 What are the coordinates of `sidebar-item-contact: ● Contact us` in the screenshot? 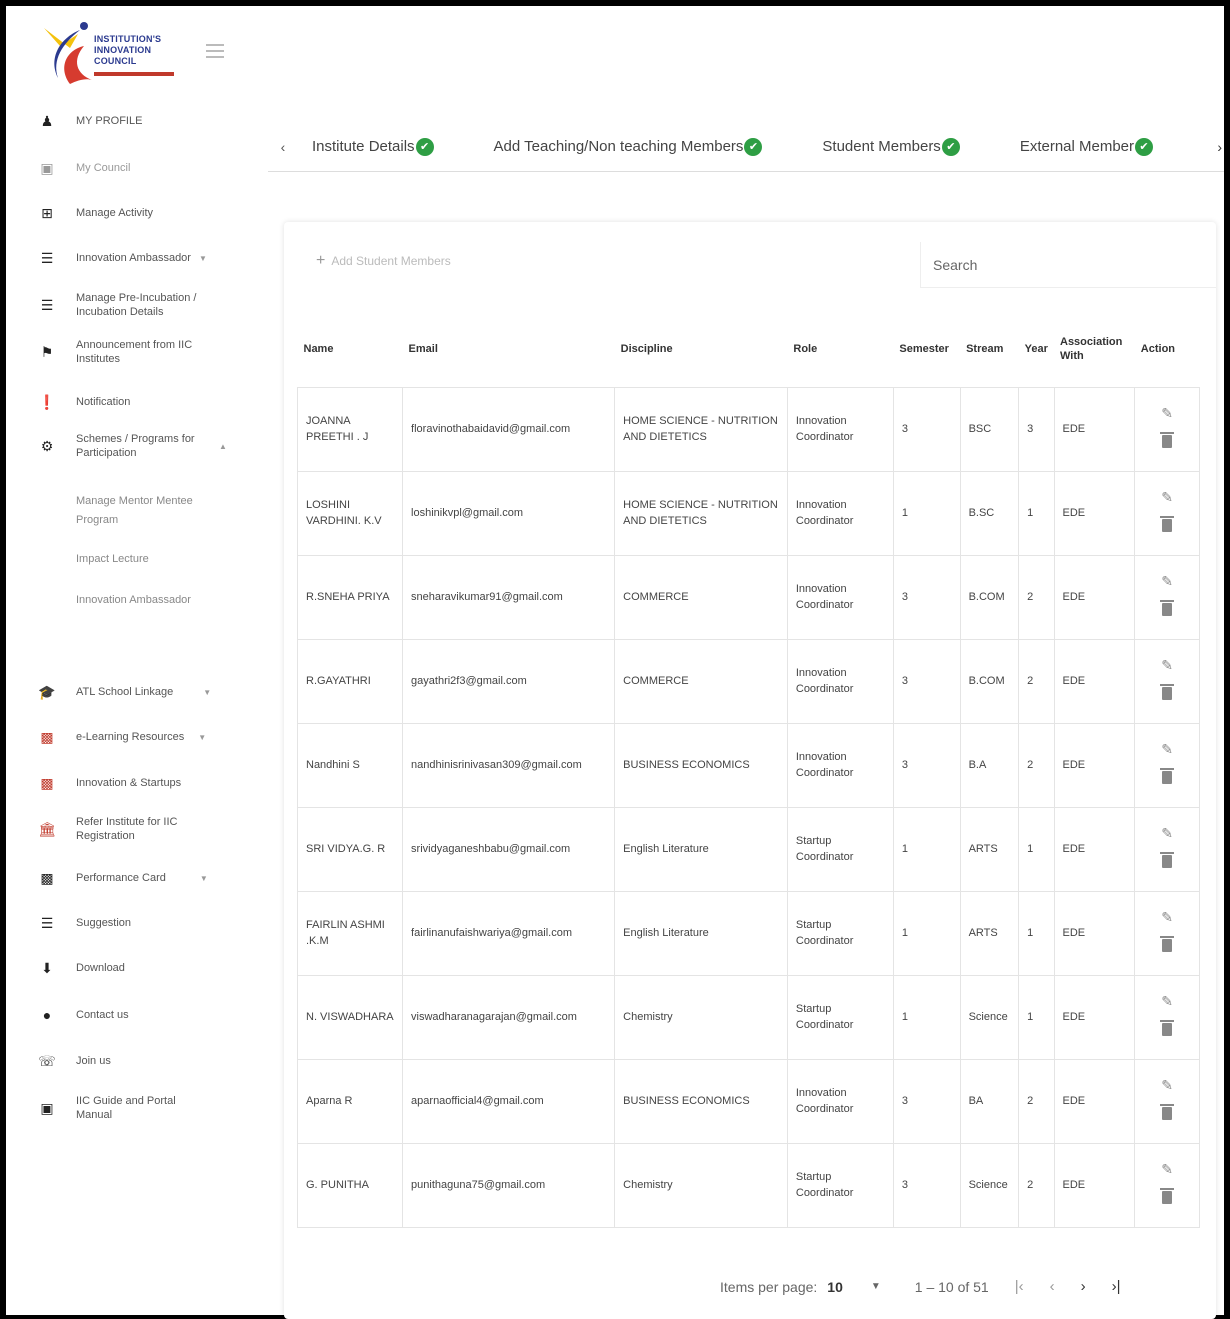 It's located at (136, 1015).